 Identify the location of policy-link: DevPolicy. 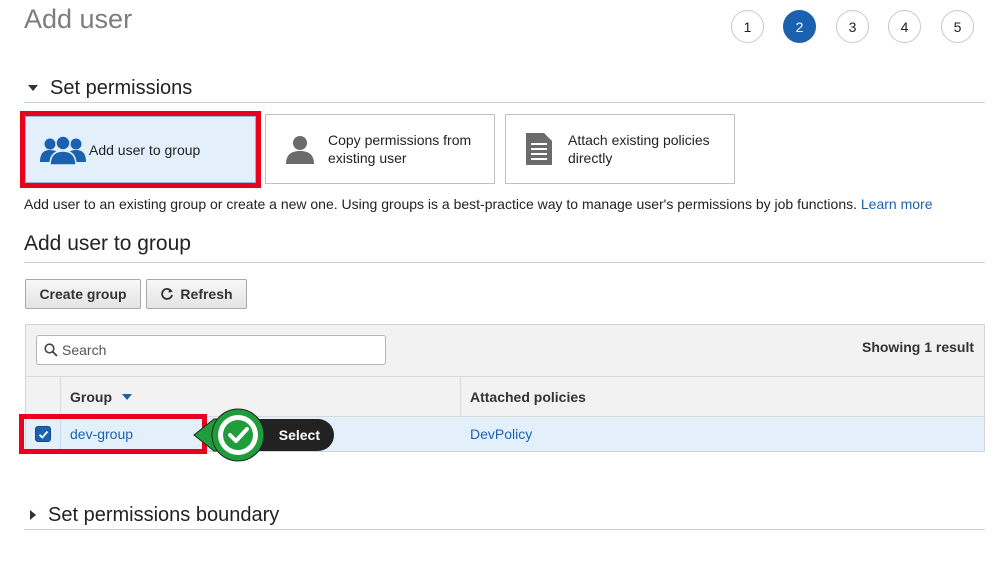
(501, 434).